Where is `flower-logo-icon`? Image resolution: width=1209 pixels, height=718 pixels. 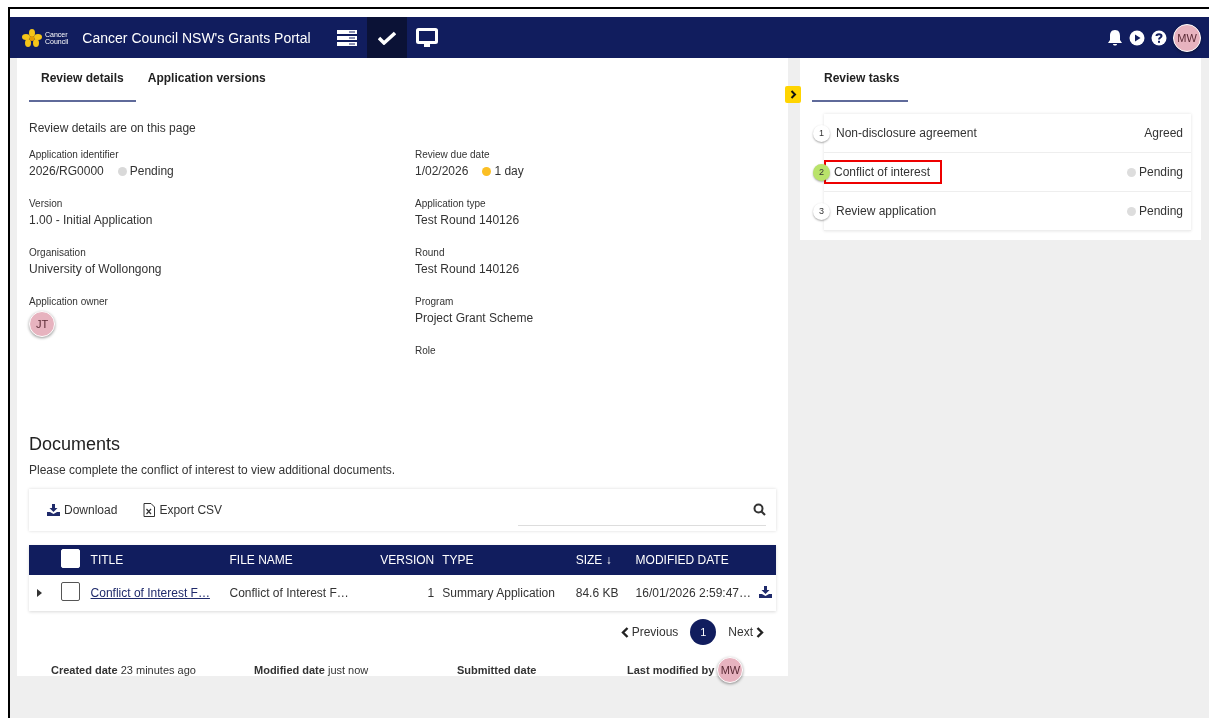 flower-logo-icon is located at coordinates (32, 37).